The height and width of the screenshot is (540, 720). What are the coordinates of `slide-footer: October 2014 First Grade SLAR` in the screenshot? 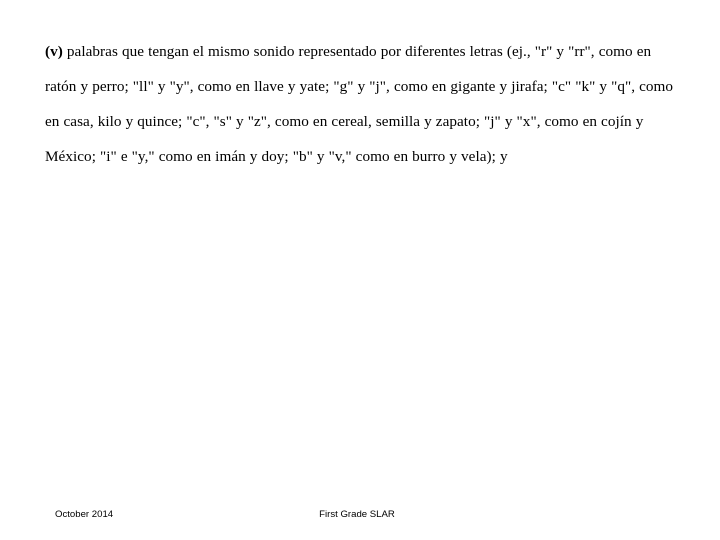 It's located at (360, 516).